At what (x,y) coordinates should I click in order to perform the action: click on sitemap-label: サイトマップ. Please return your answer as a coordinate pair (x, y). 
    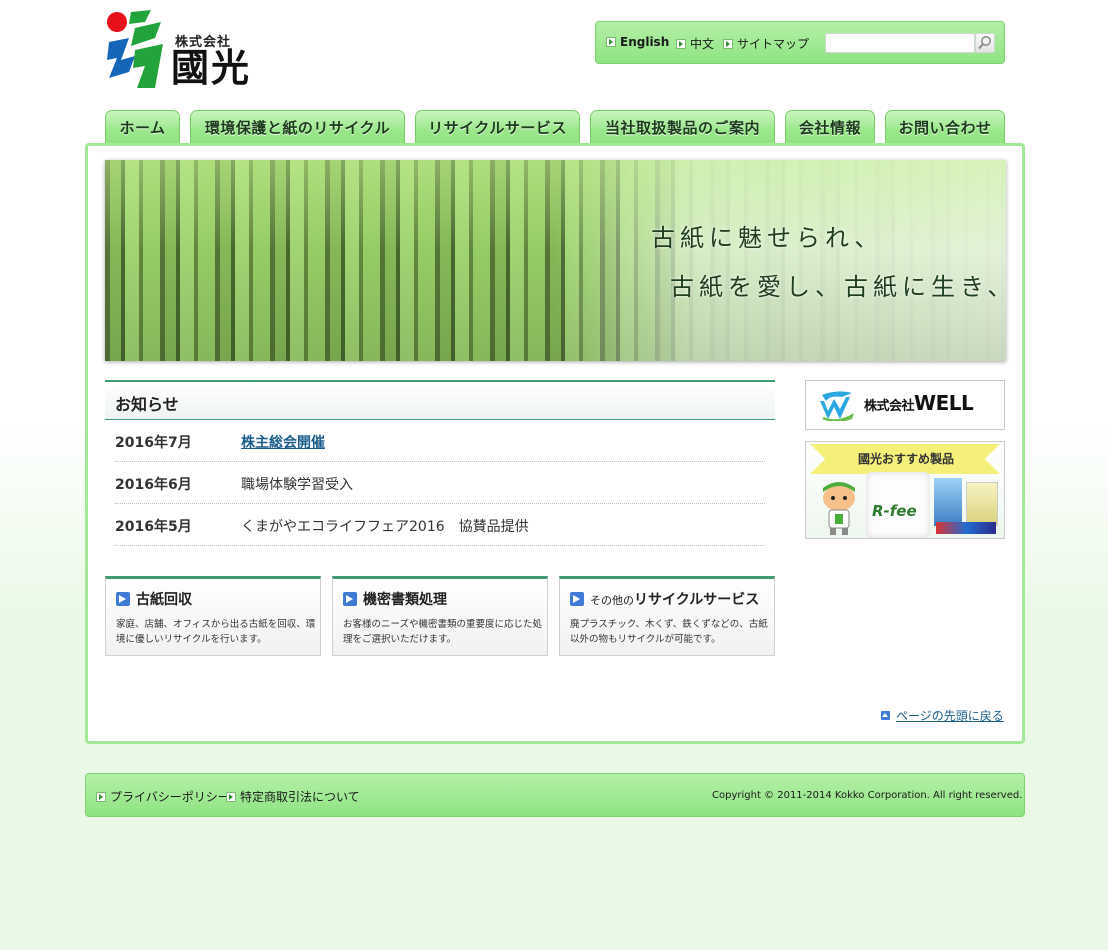
    Looking at the image, I should click on (773, 44).